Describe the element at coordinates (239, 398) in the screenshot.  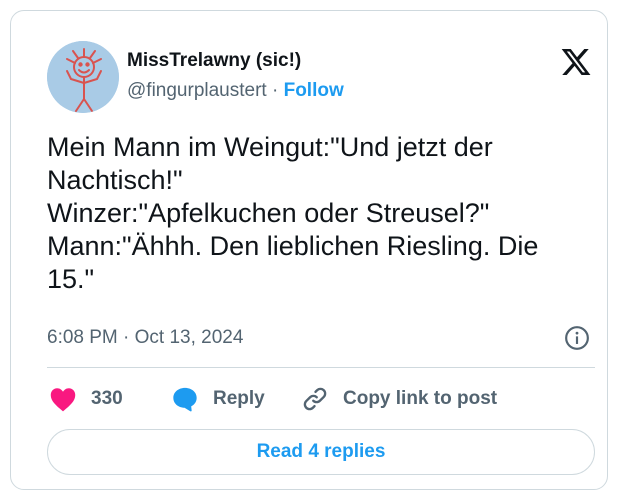
I see `reply-label: Reply` at that location.